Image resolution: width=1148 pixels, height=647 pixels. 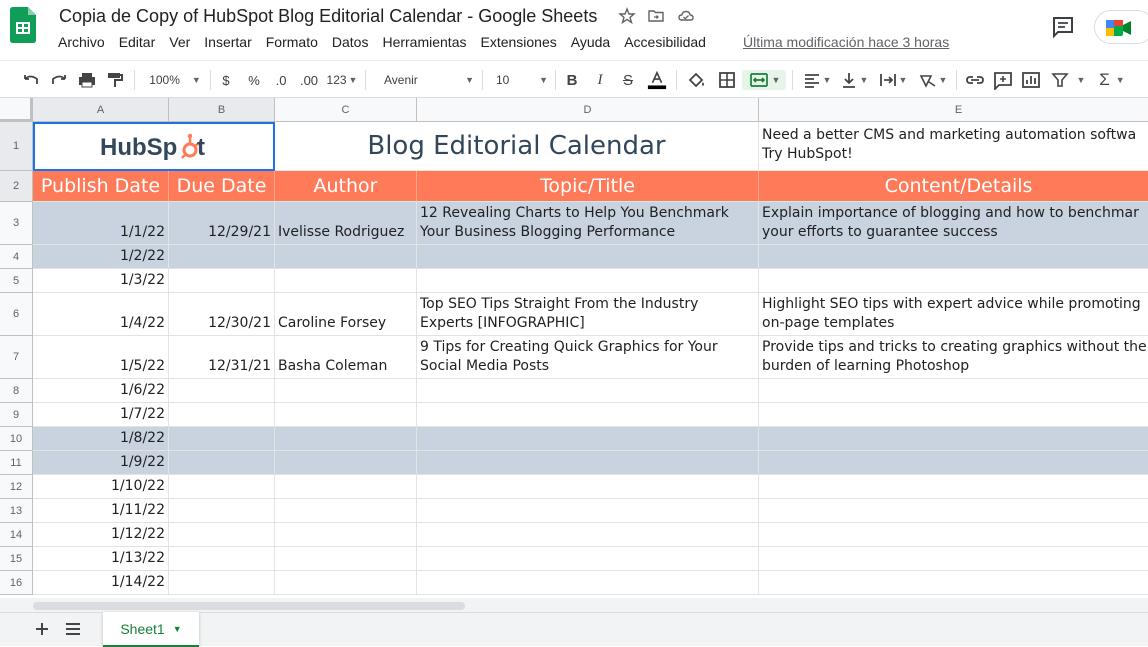 What do you see at coordinates (226, 80) in the screenshot?
I see `currency-button: $` at bounding box center [226, 80].